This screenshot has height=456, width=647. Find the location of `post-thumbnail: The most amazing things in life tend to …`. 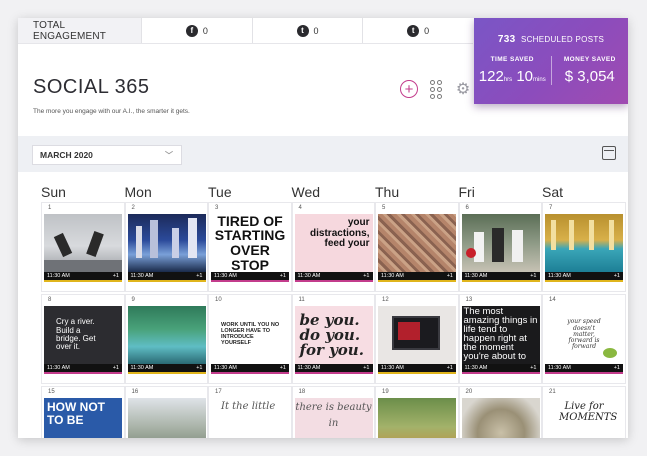

post-thumbnail: The most amazing things in life tend to … is located at coordinates (500, 335).